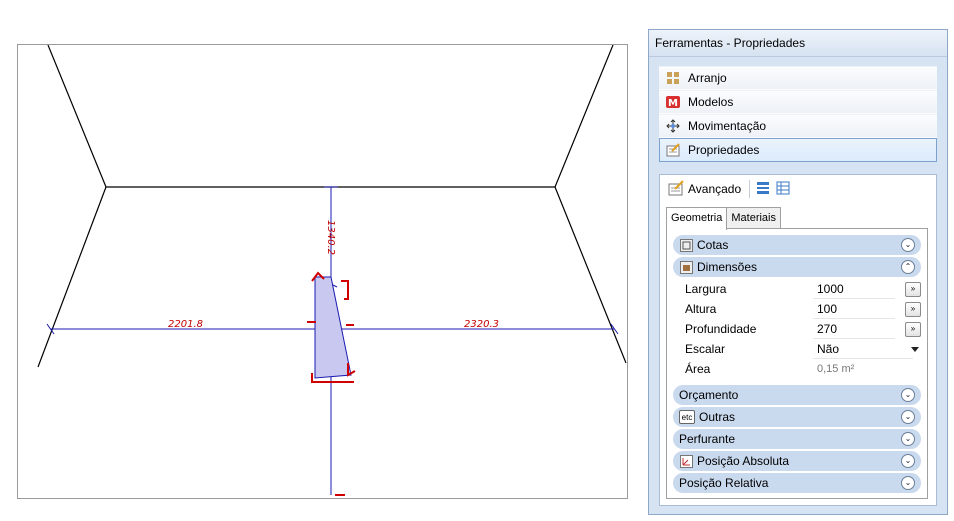 The height and width of the screenshot is (521, 954). I want to click on nav-item-arranjo: Arranjo, so click(798, 78).